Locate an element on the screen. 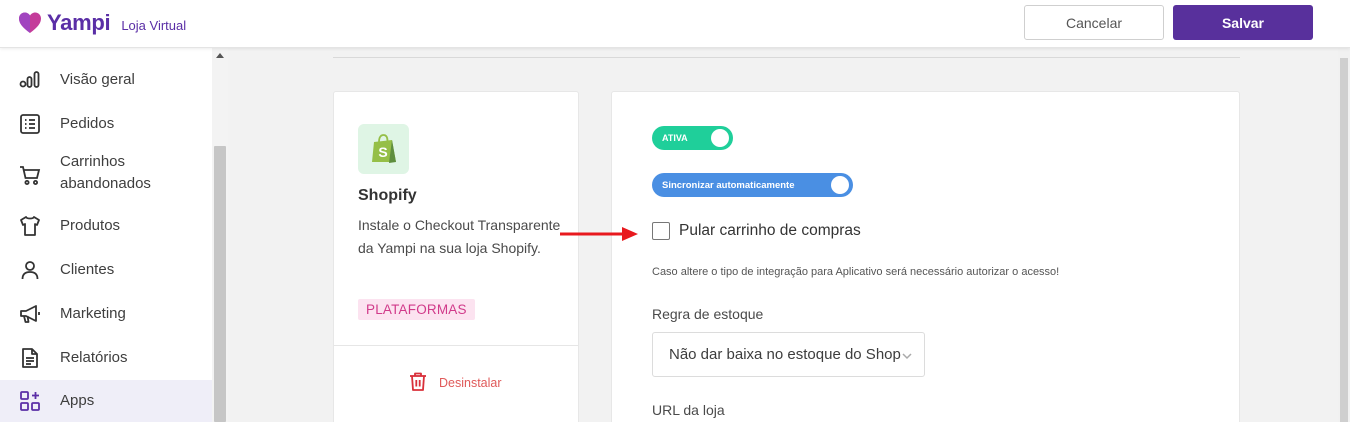 The image size is (1350, 422). sidebar-item-clientes: Clientes is located at coordinates (106, 270).